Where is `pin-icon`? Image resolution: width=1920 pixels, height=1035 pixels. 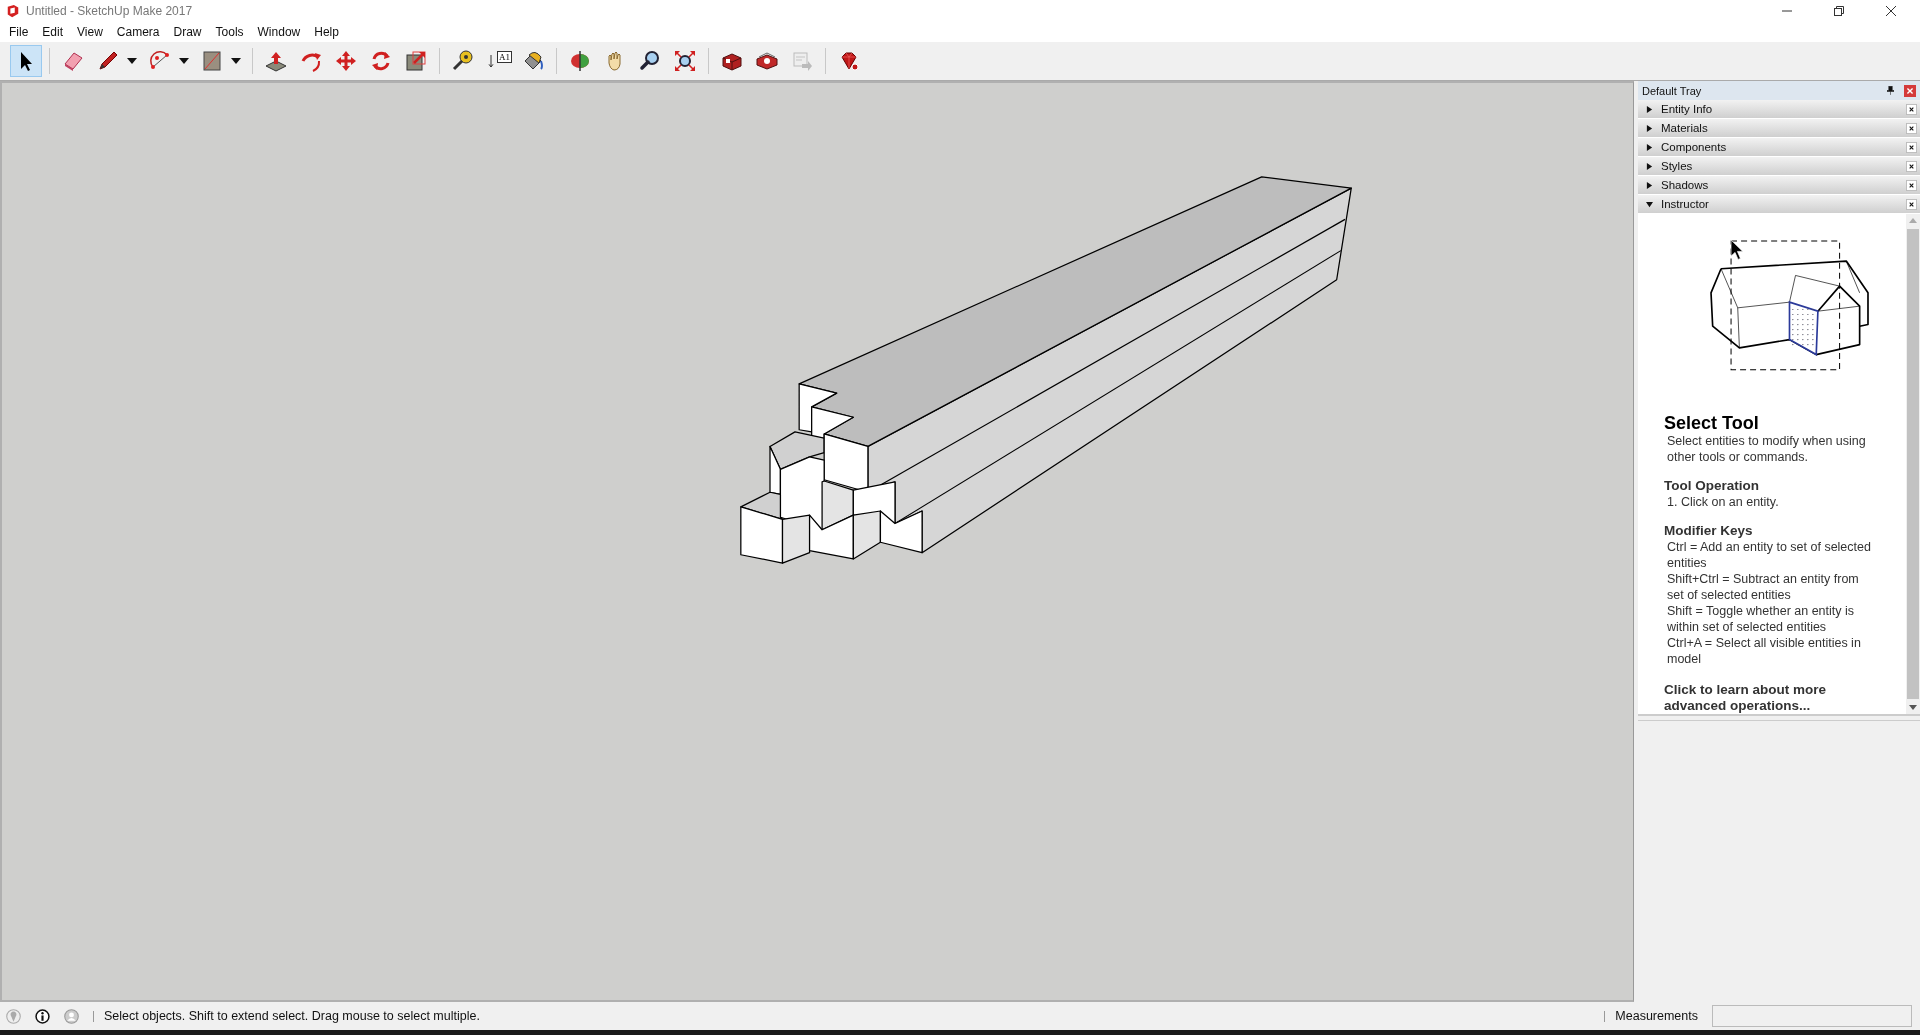
pin-icon is located at coordinates (1890, 90).